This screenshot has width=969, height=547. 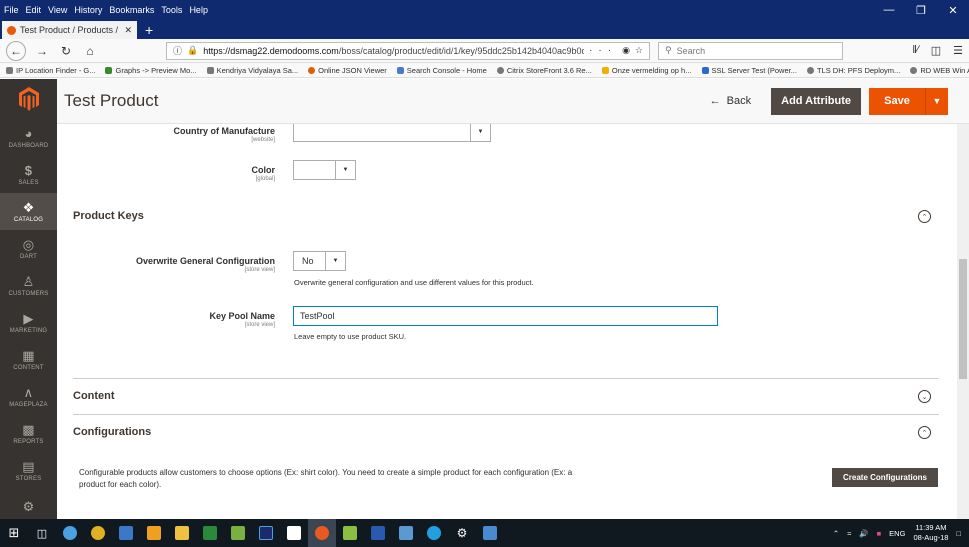 What do you see at coordinates (182, 533) in the screenshot?
I see `file-explorer-icon` at bounding box center [182, 533].